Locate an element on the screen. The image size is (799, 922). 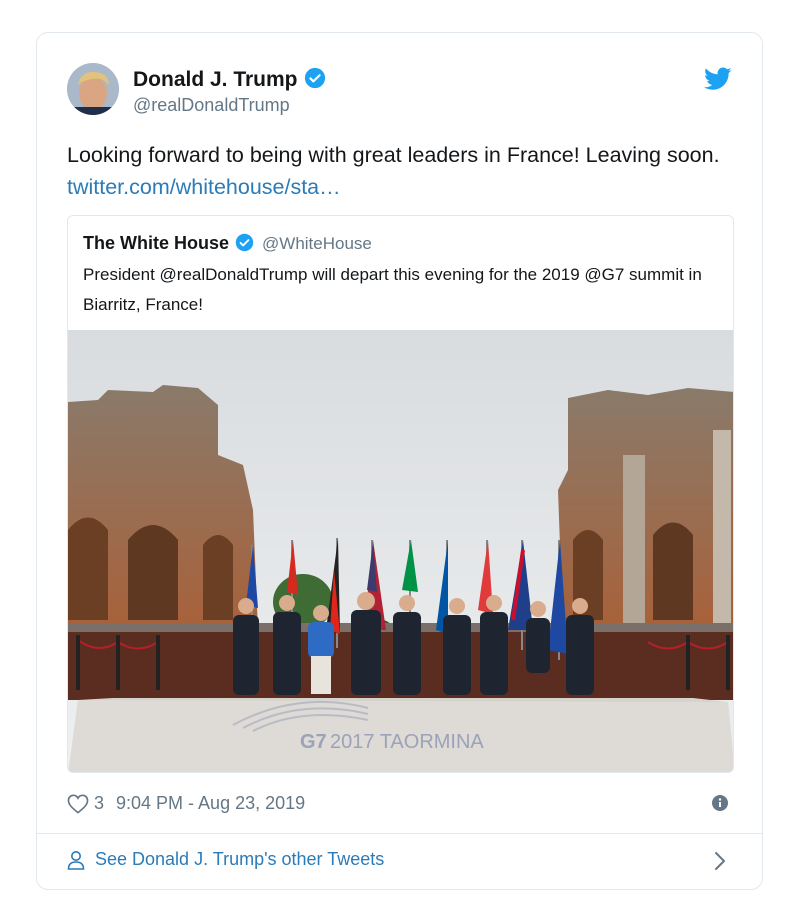
author-name-text: Donald J. Trump is located at coordinates (215, 79).